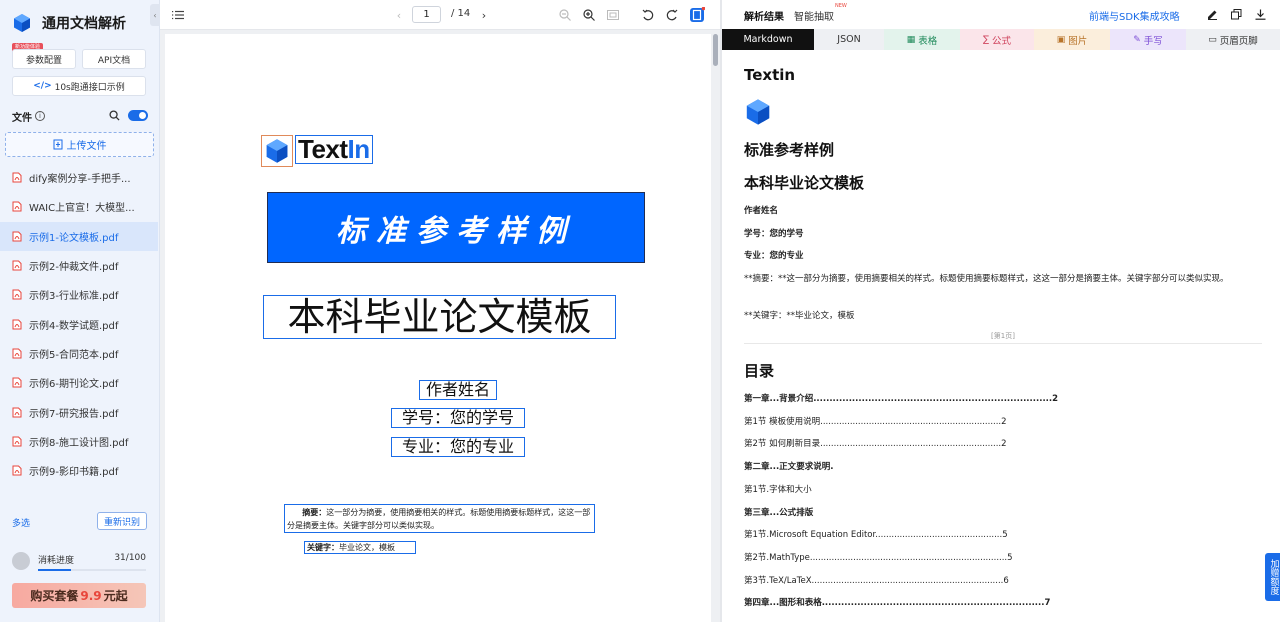  What do you see at coordinates (42, 86) in the screenshot?
I see `code-icon: </>` at bounding box center [42, 86].